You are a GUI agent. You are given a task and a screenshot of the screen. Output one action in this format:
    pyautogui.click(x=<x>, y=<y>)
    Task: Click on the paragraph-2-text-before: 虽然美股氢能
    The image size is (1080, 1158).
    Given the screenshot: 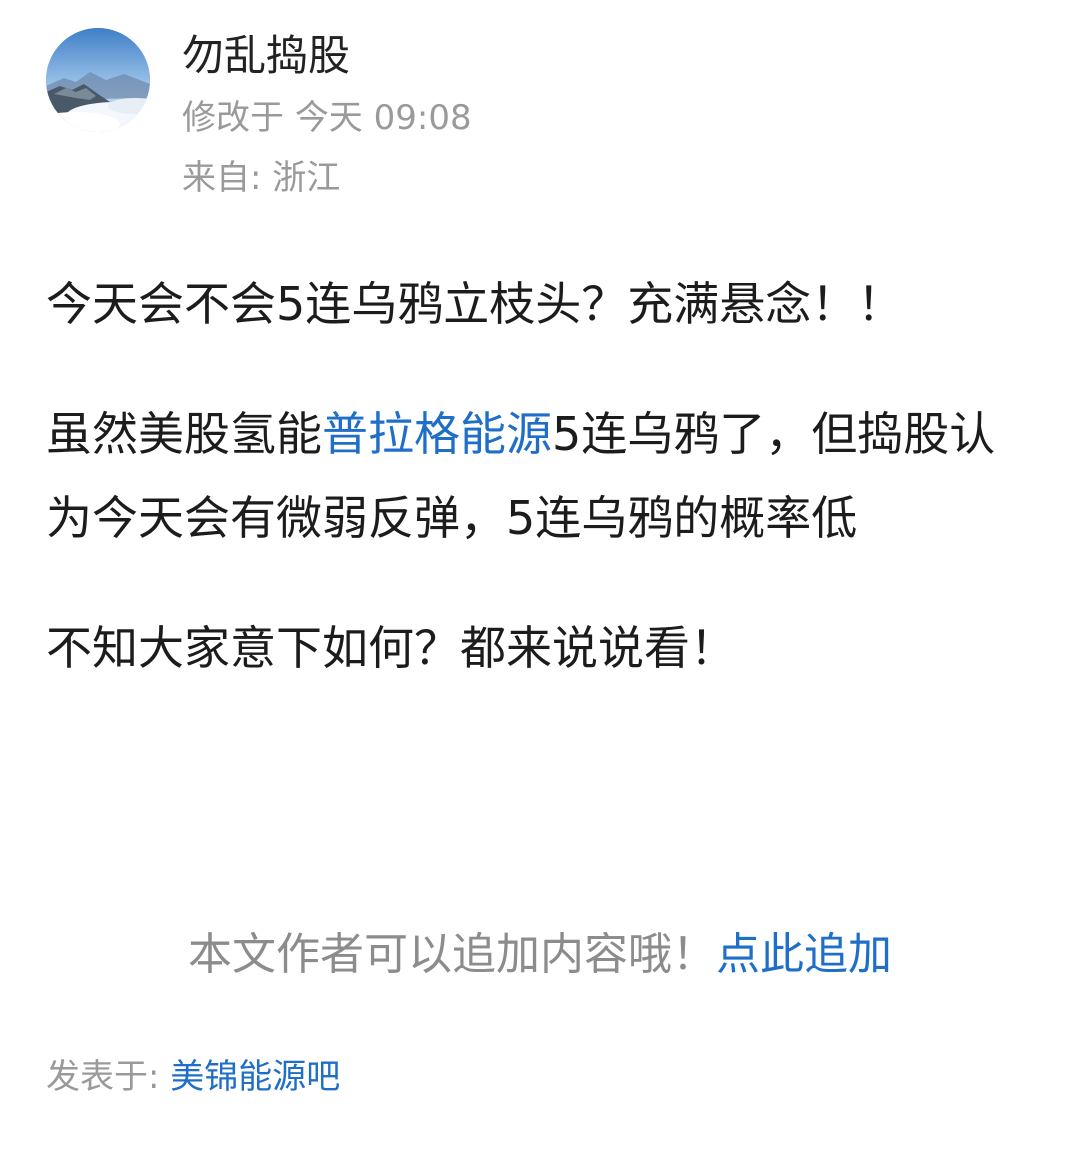 What is the action you would take?
    pyautogui.click(x=184, y=434)
    